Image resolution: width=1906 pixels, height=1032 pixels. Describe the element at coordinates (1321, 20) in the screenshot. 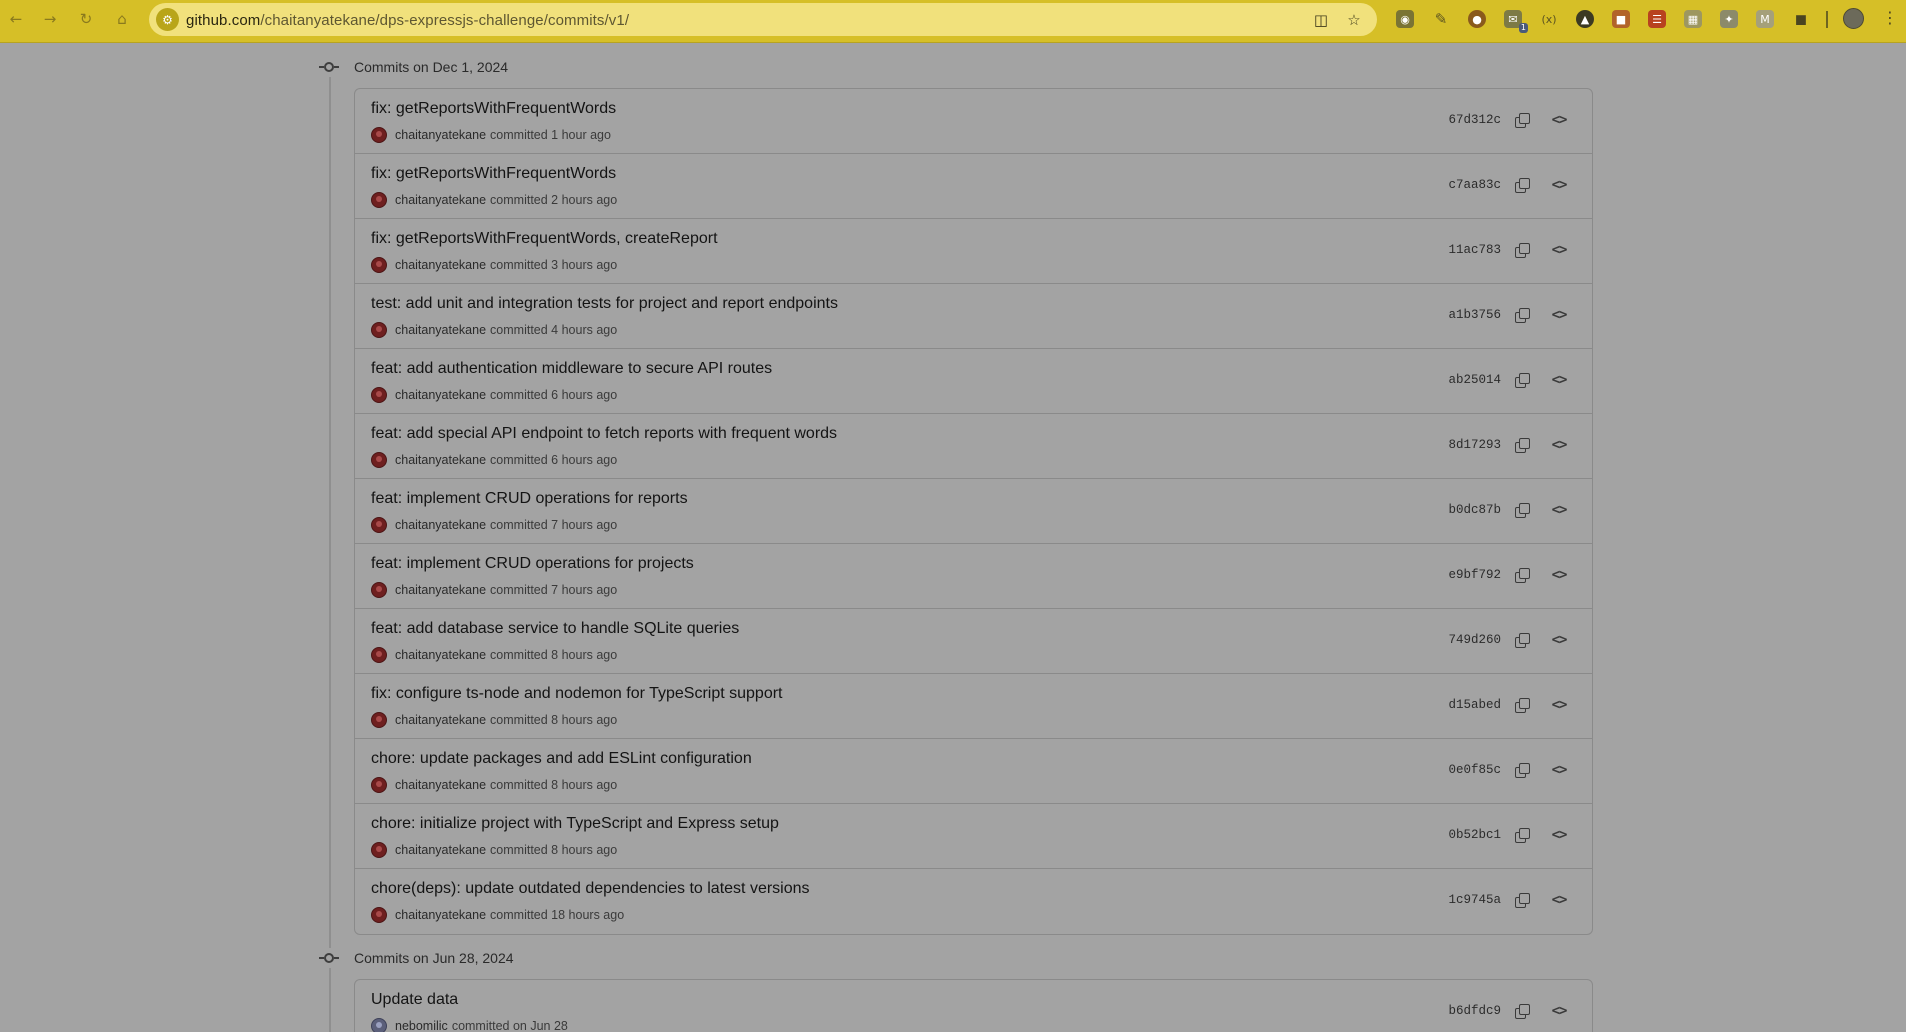

I see `install-app-icon: ◫` at that location.